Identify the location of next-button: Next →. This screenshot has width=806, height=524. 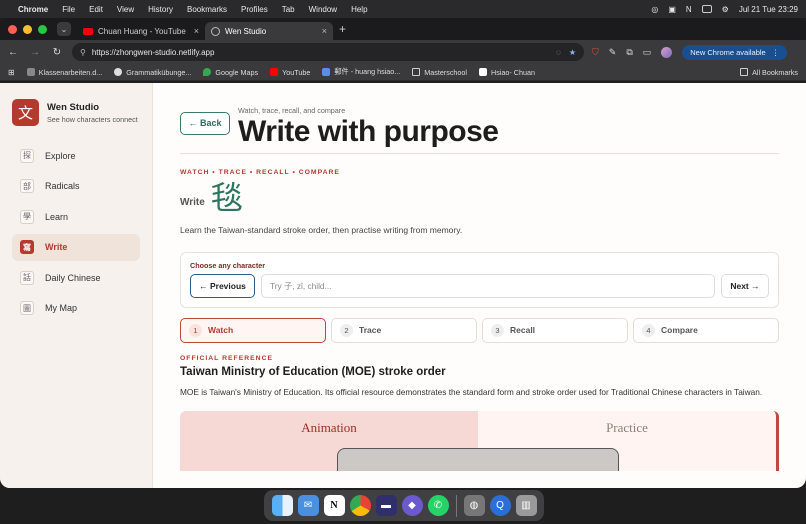
(745, 285).